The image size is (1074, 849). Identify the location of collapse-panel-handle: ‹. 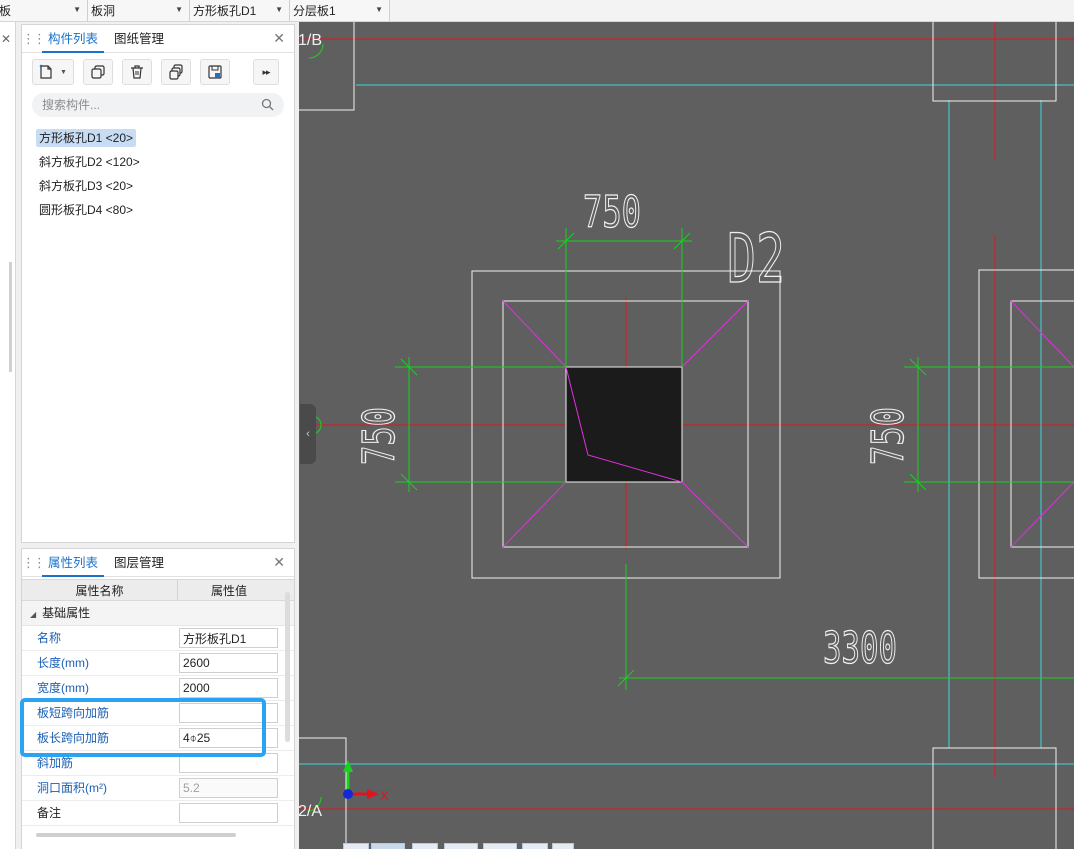
(308, 434).